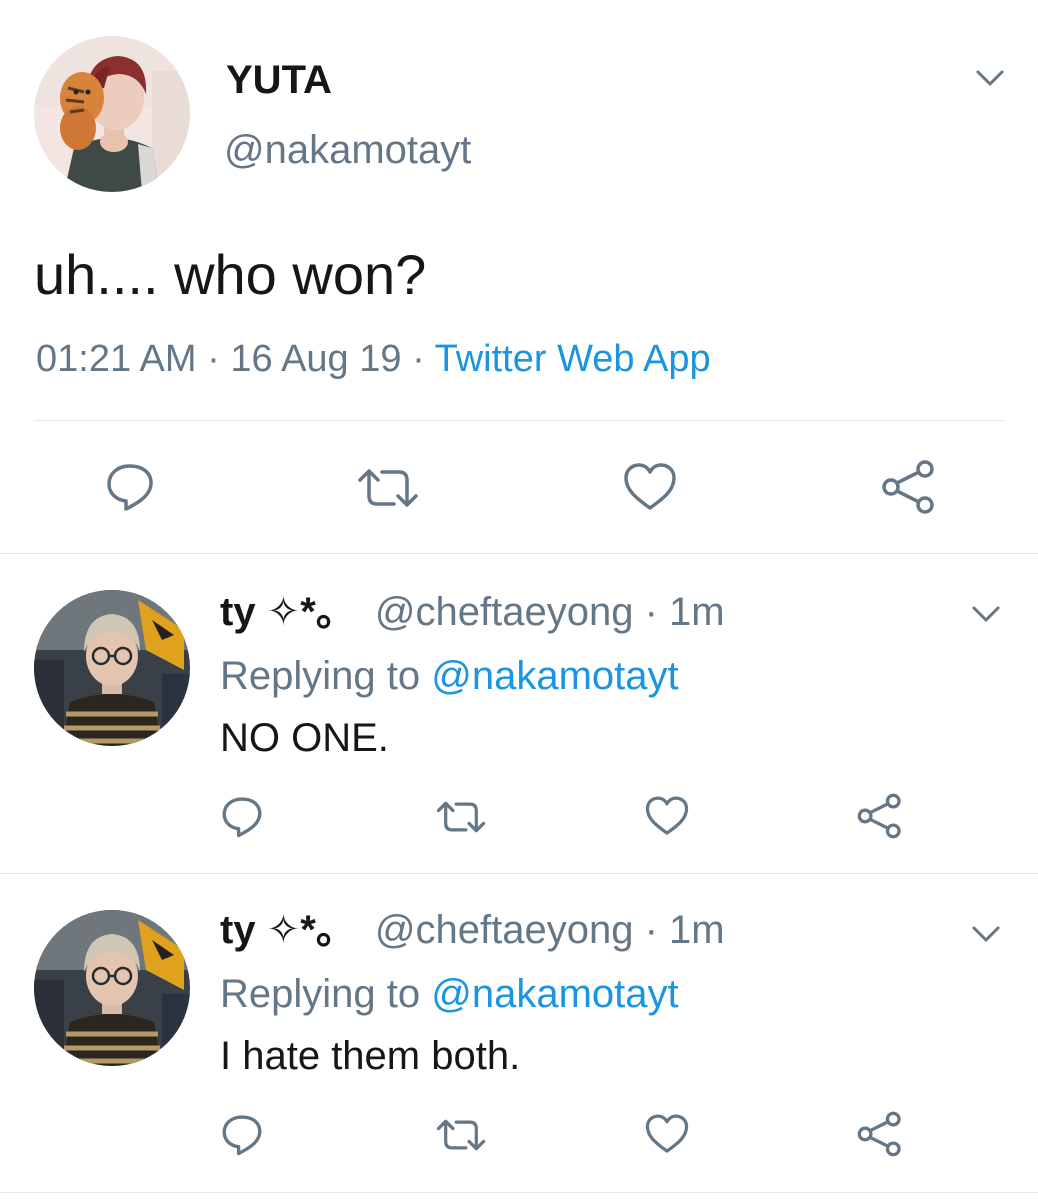 This screenshot has height=1200, width=1038. Describe the element at coordinates (116, 359) in the screenshot. I see `tweet-time: 01:21 AM` at that location.